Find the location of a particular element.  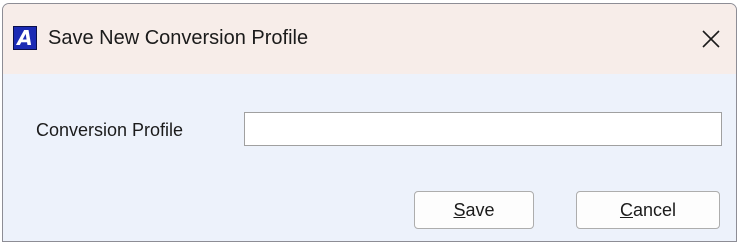

save-button: Save is located at coordinates (474, 210).